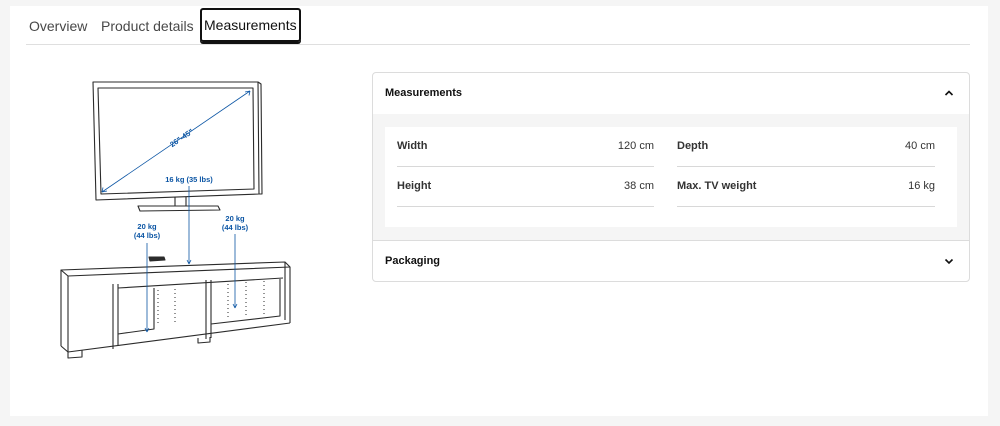  I want to click on left-shelf-load-kg: 20 kg, so click(147, 226).